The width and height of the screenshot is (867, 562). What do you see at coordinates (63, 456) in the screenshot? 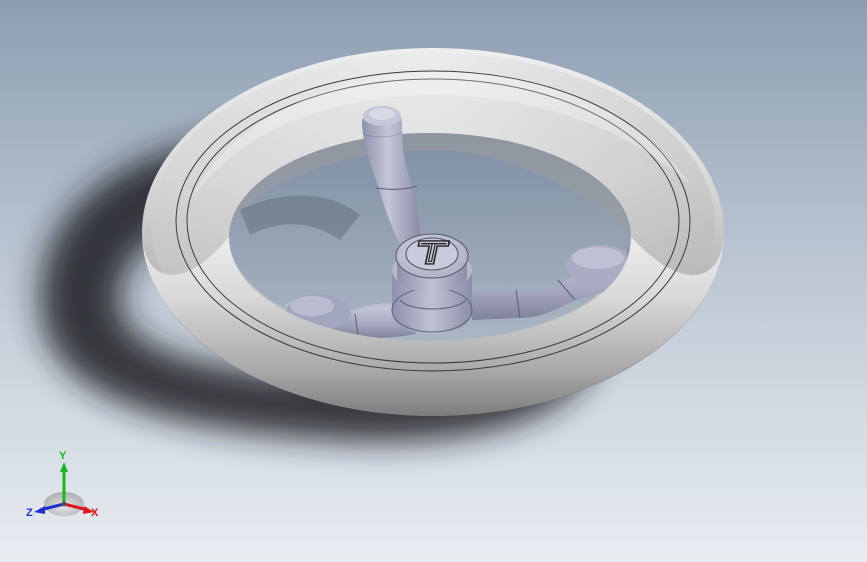
I see `triad-y-label: Y` at bounding box center [63, 456].